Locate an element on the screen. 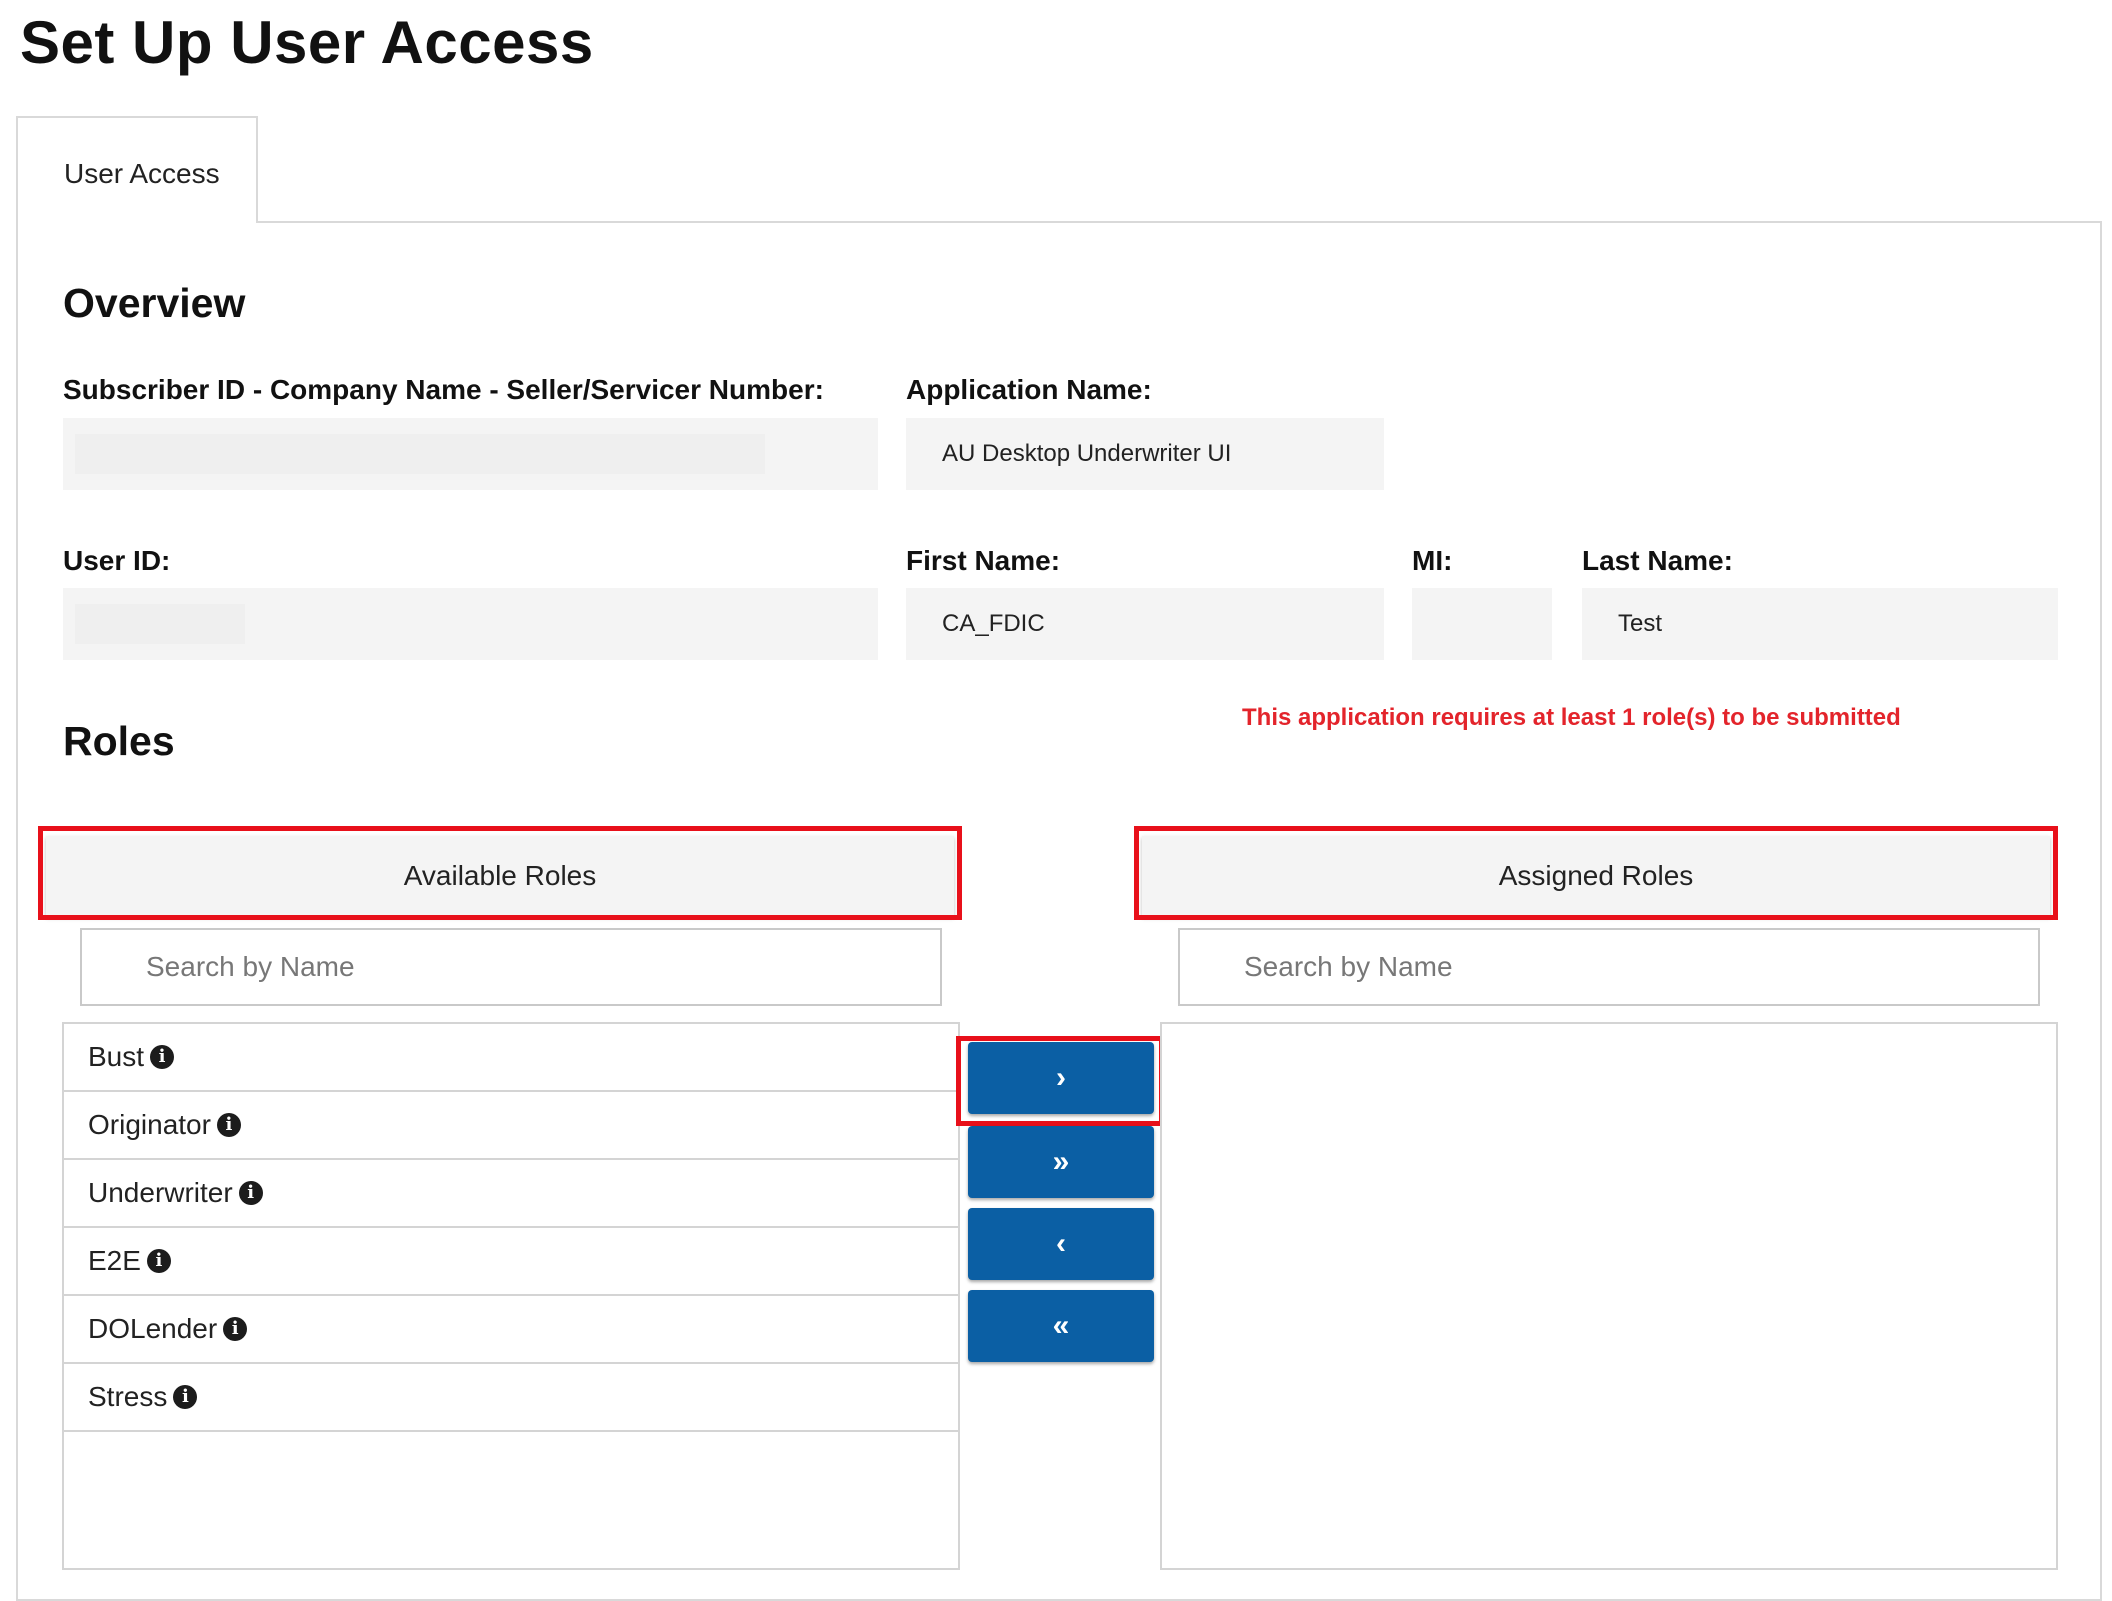 The image size is (2112, 1601). double-chevron-right-icon: » is located at coordinates (1061, 1161).